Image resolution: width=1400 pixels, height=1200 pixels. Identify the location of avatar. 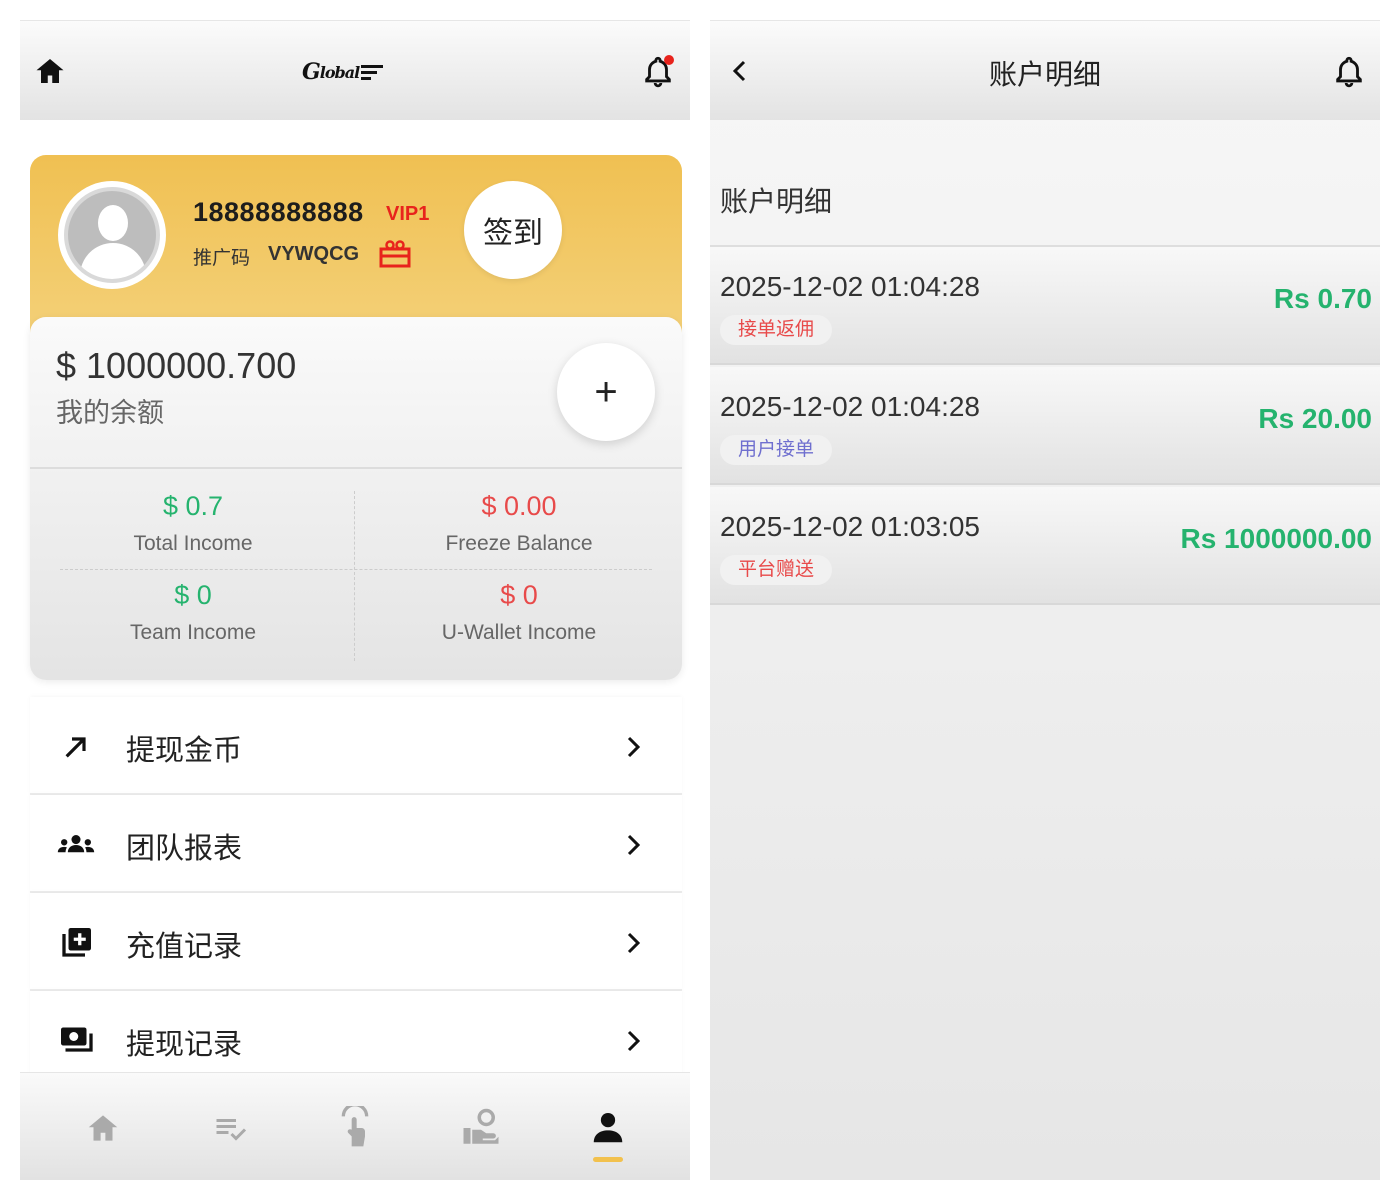
(112, 235).